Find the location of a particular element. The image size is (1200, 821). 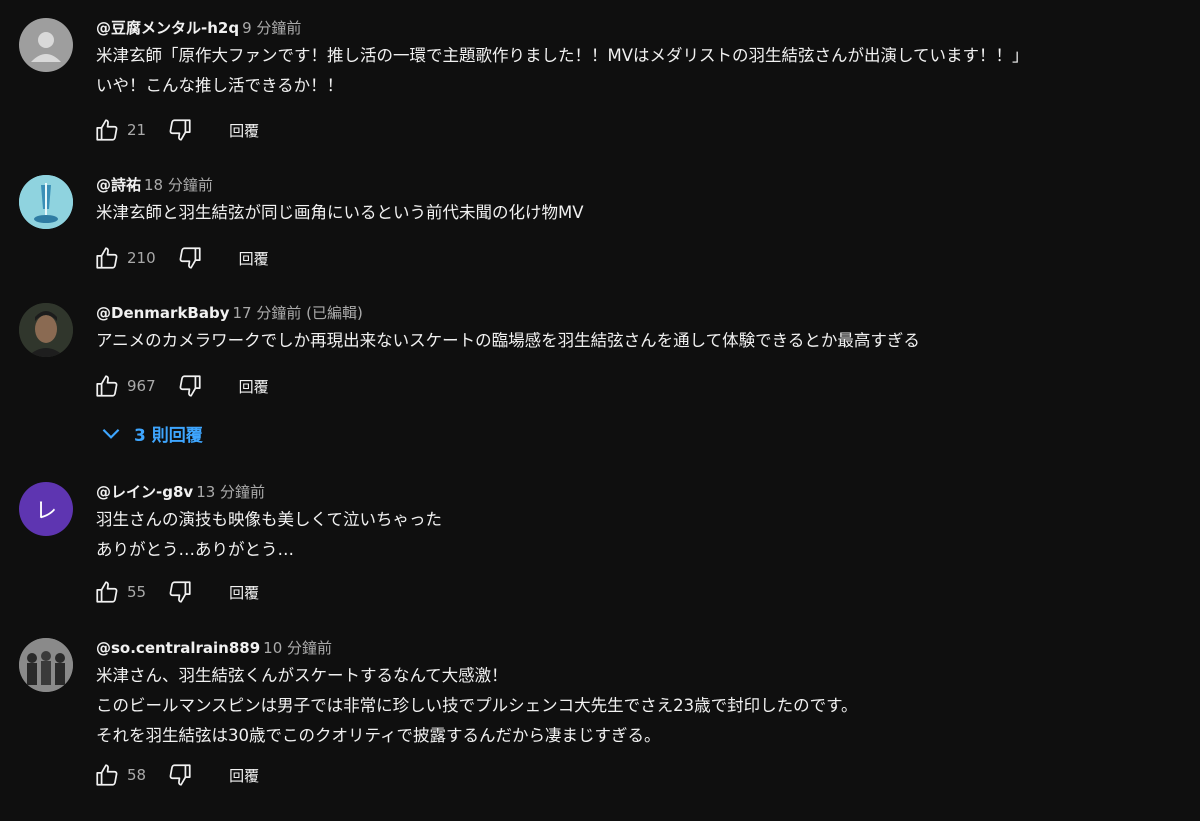

group-photo is located at coordinates (46, 665).